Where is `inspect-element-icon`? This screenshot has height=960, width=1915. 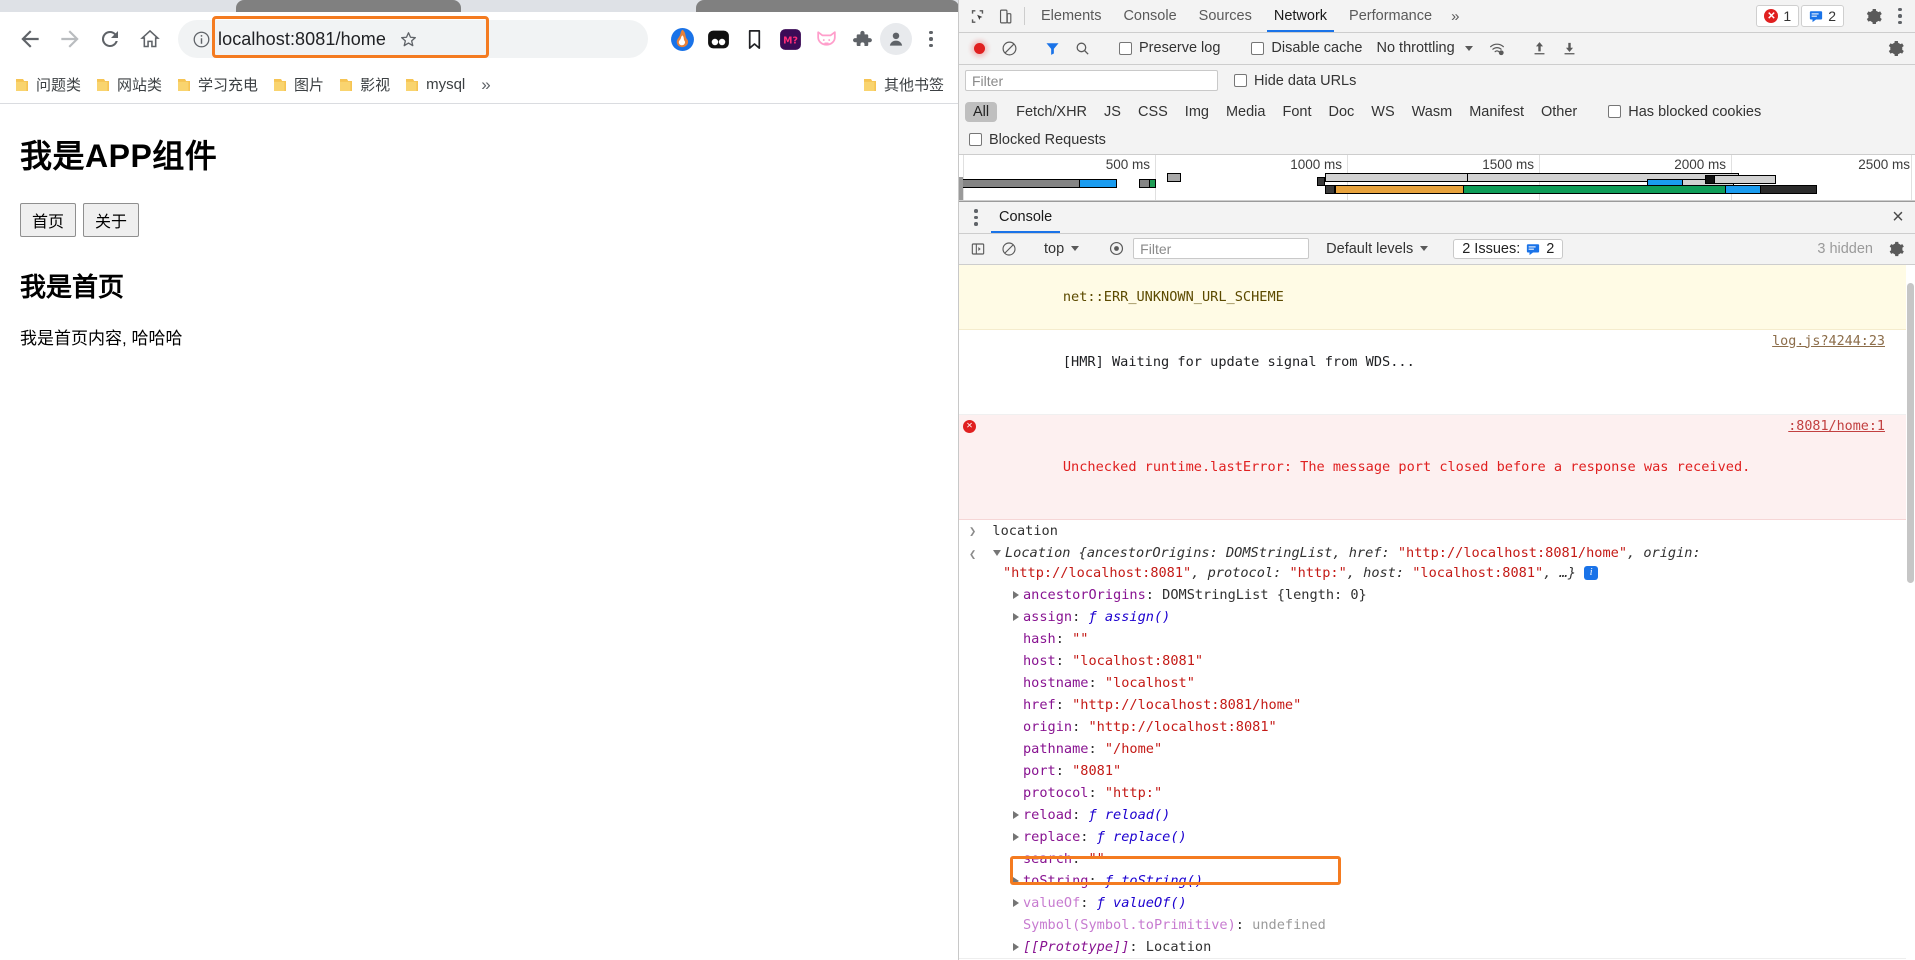 inspect-element-icon is located at coordinates (977, 16).